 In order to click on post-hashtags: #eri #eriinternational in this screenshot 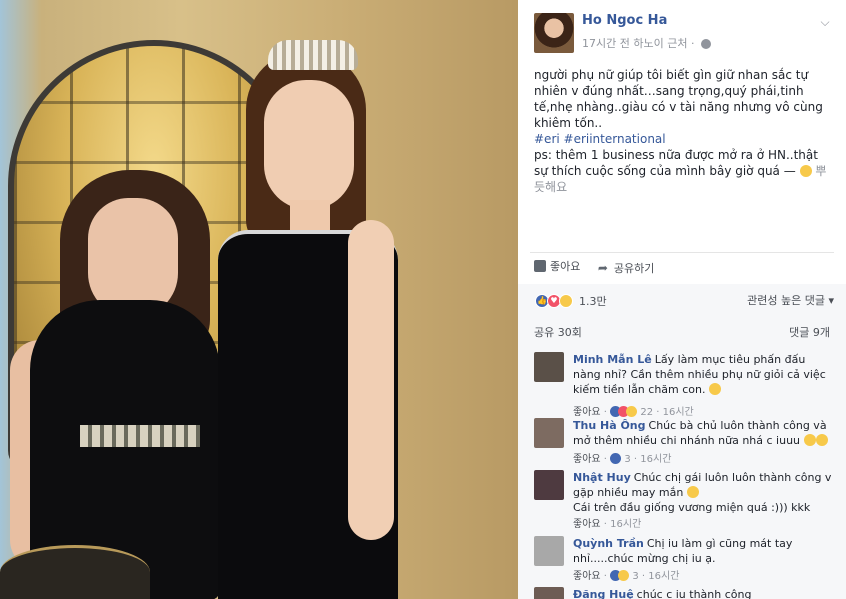, I will do `click(682, 139)`.